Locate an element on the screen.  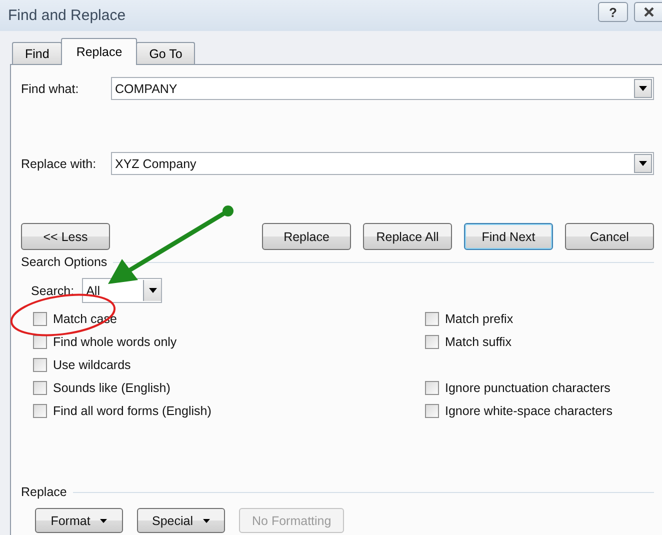
field-label: Replace with: is located at coordinates (59, 163).